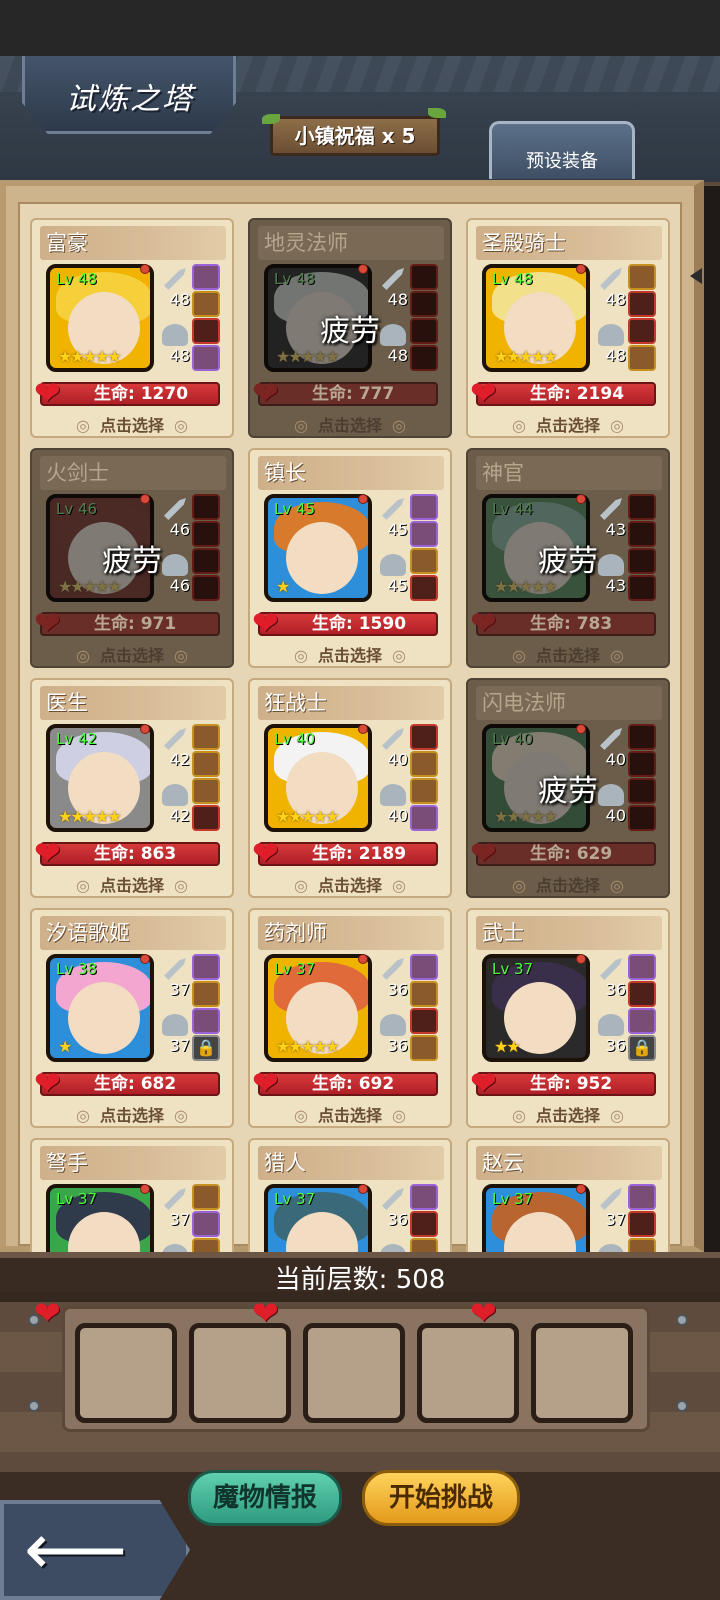  I want to click on hero-portrait: Lv 37 ★★, so click(536, 1008).